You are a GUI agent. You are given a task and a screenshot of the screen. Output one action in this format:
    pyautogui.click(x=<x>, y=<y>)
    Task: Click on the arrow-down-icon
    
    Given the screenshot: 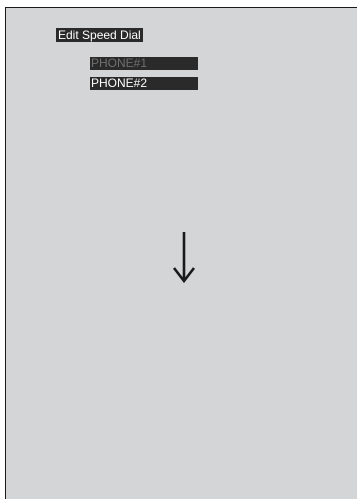 What is the action you would take?
    pyautogui.click(x=184, y=258)
    